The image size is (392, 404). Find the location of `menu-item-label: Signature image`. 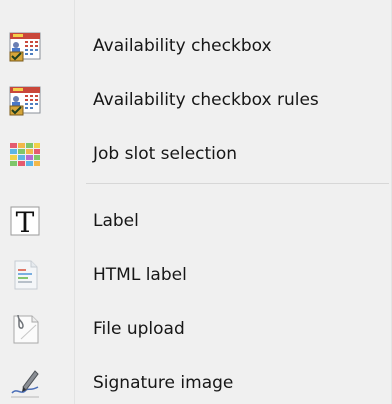

menu-item-label: Signature image is located at coordinates (163, 383).